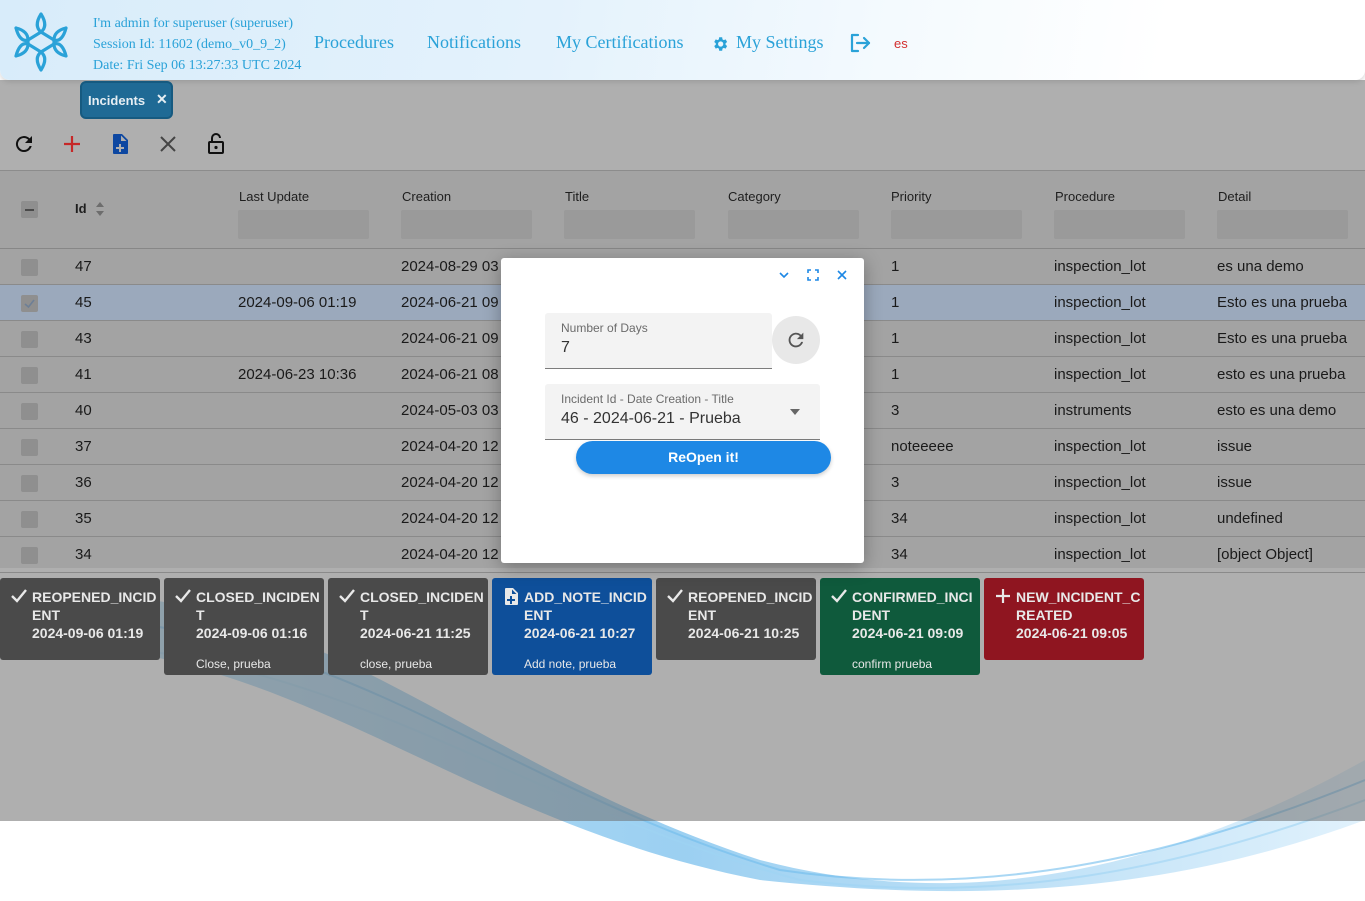 Image resolution: width=1365 pixels, height=901 pixels. I want to click on filter-last-update, so click(303, 224).